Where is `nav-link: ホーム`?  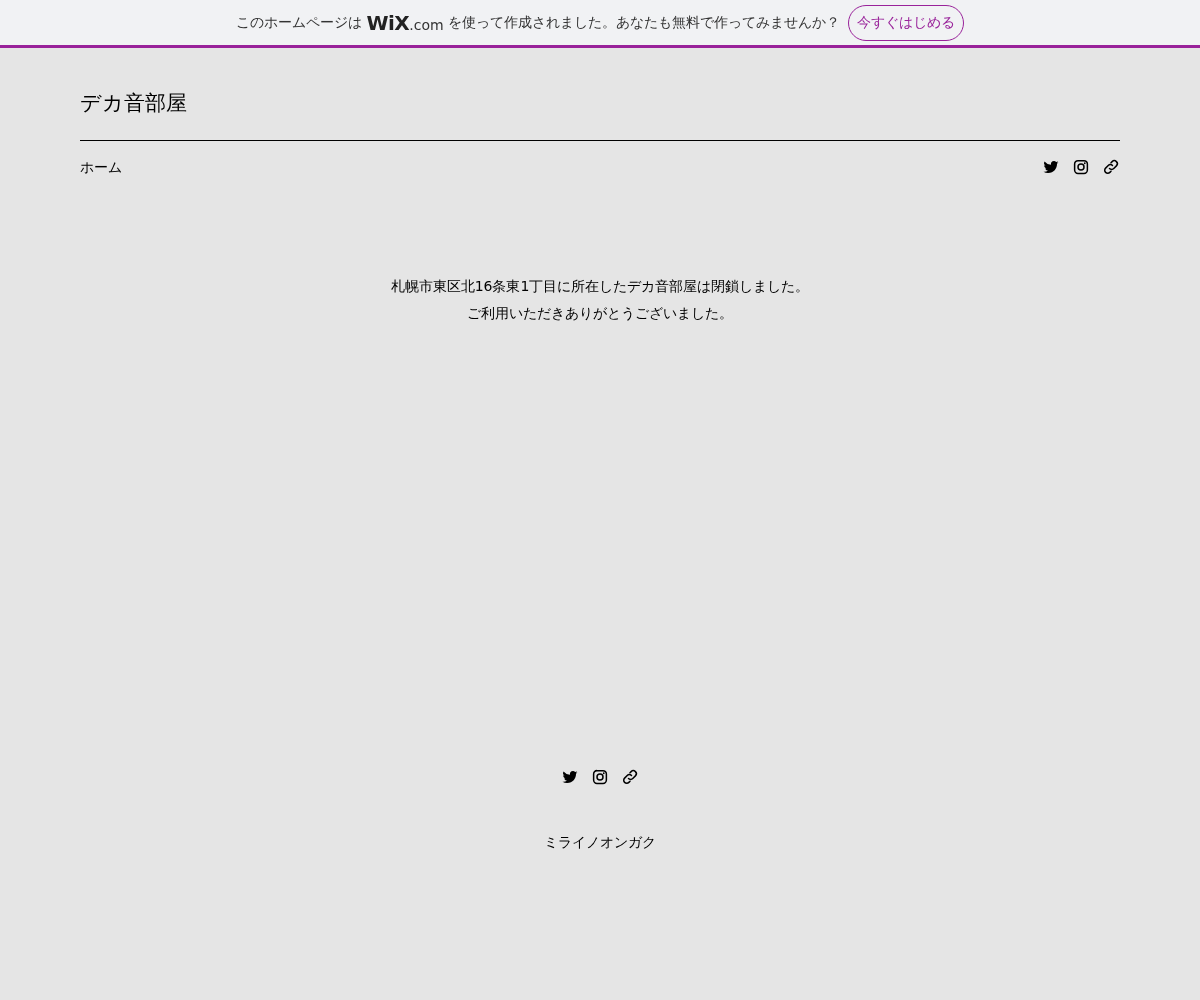
nav-link: ホーム is located at coordinates (101, 167).